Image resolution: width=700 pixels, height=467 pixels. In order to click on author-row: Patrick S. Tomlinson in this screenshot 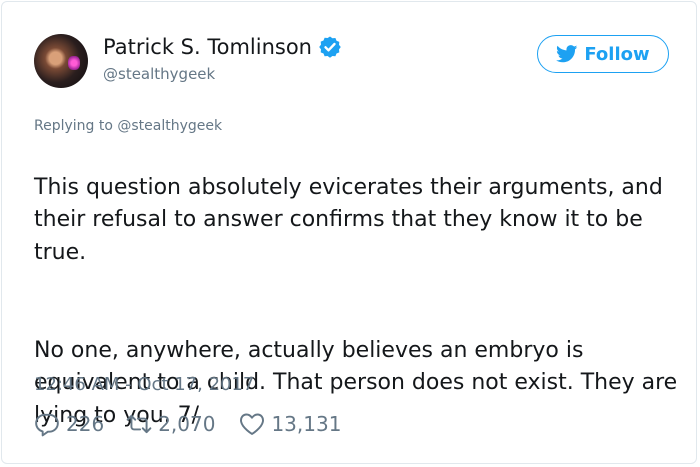, I will do `click(222, 47)`.